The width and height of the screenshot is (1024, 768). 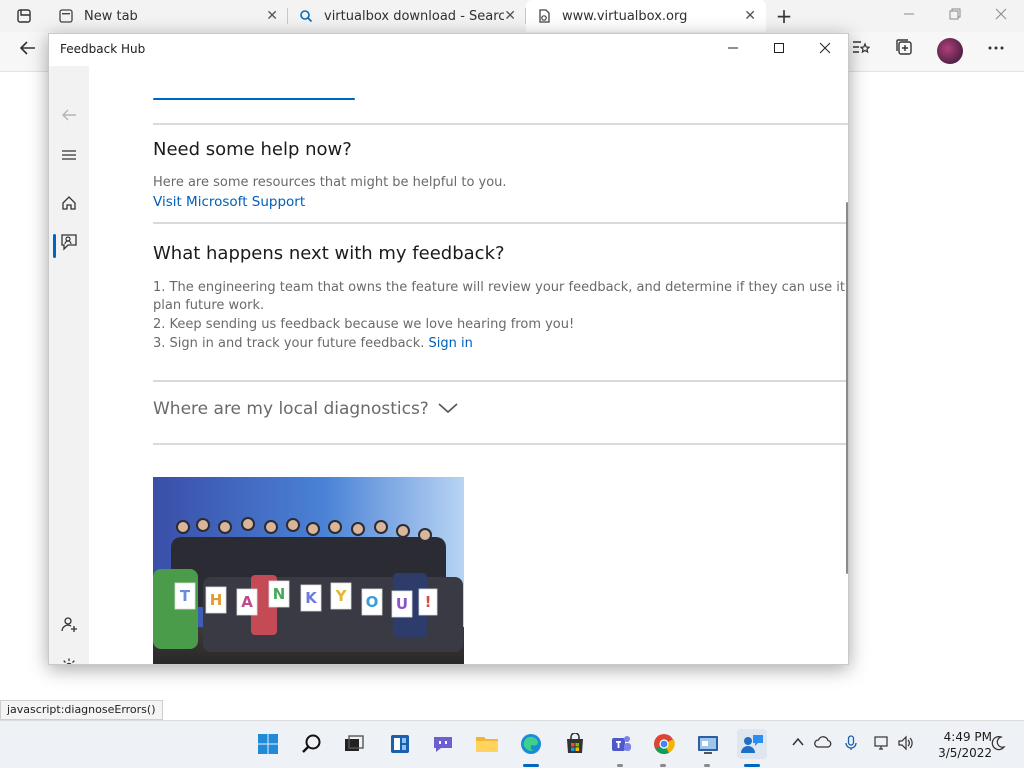 What do you see at coordinates (625, 16) in the screenshot?
I see `tab-title: www.virtualbox.org` at bounding box center [625, 16].